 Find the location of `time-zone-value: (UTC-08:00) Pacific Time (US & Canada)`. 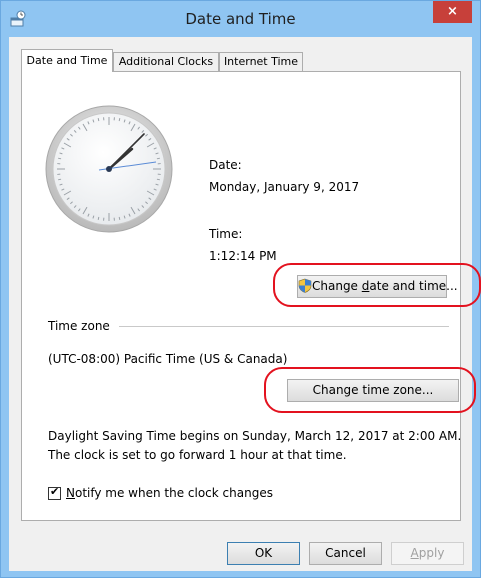

time-zone-value: (UTC-08:00) Pacific Time (US & Canada) is located at coordinates (168, 359).